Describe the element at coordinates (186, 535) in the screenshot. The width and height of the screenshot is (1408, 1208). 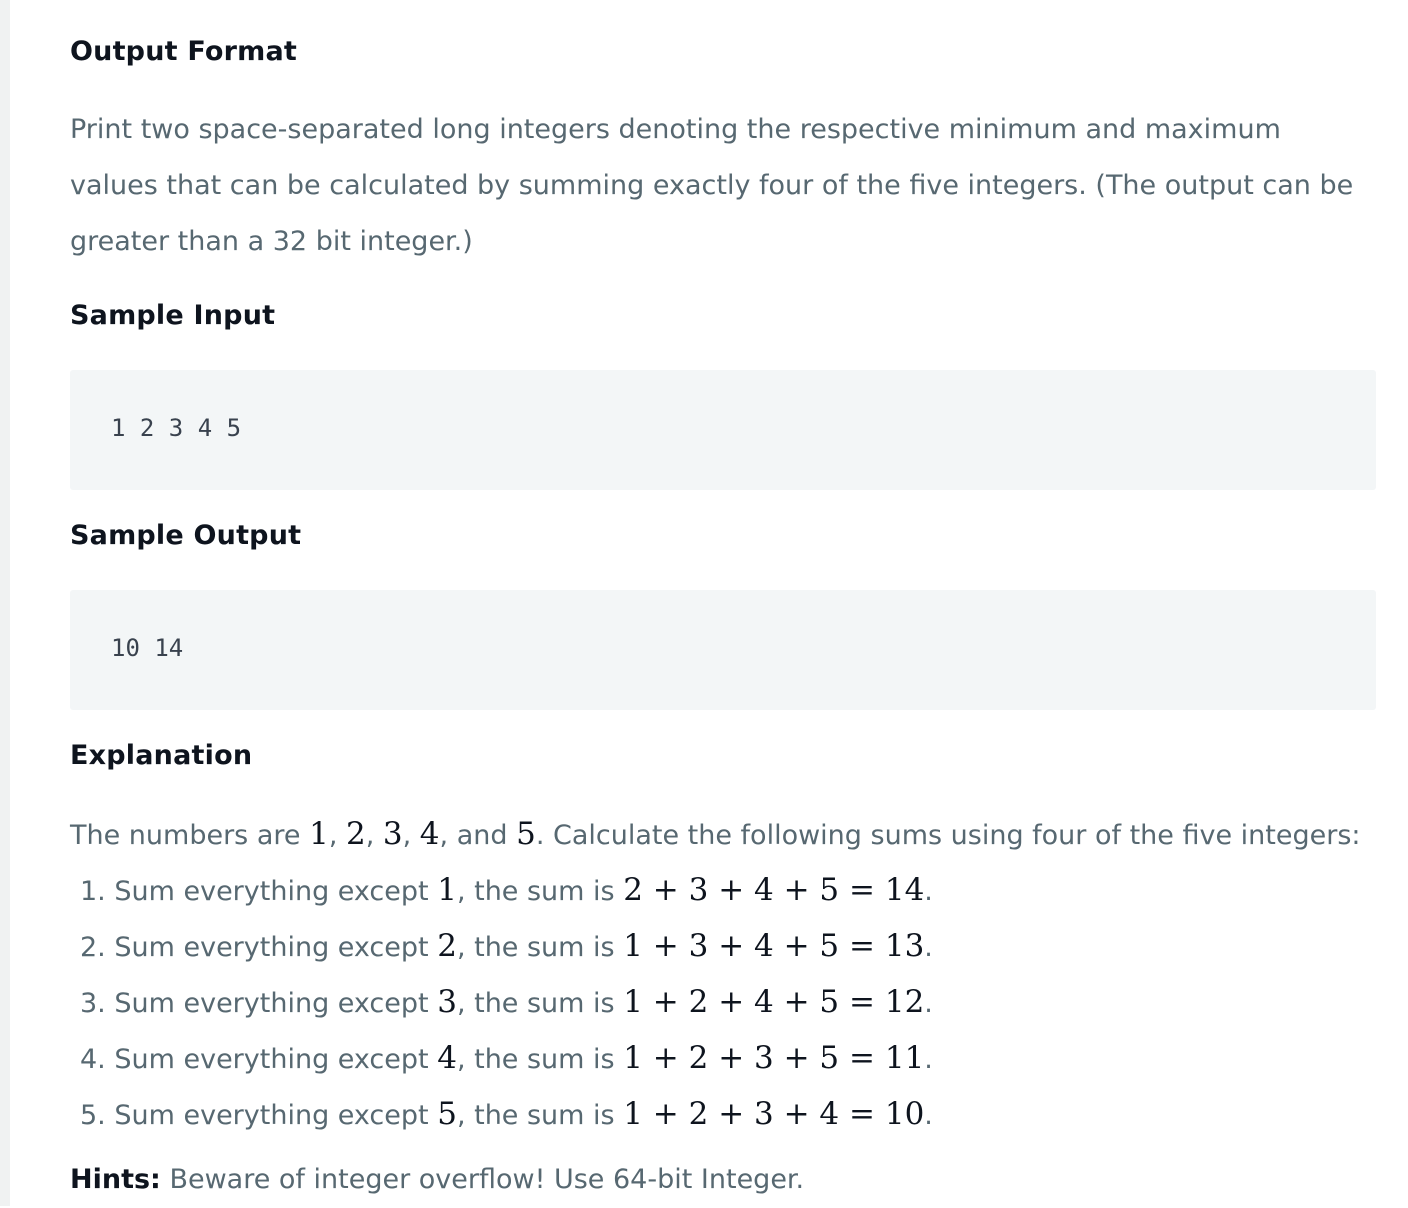
I see `sample-output-heading: Sample Output` at that location.